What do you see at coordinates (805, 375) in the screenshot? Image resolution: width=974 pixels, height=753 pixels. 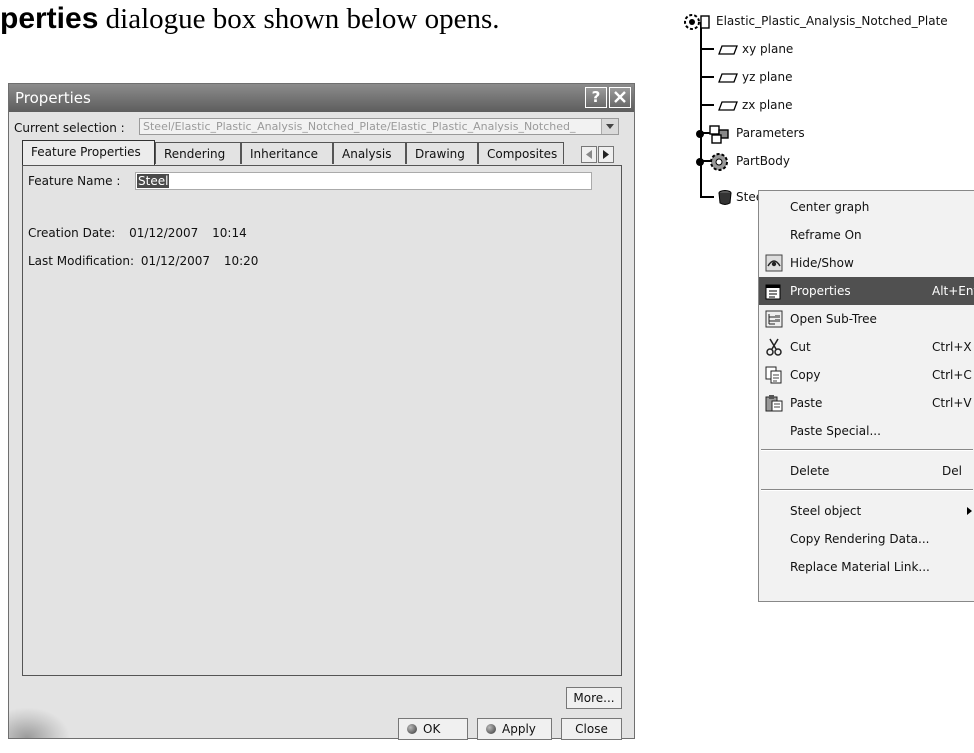 I see `menu-item-label: Copy` at bounding box center [805, 375].